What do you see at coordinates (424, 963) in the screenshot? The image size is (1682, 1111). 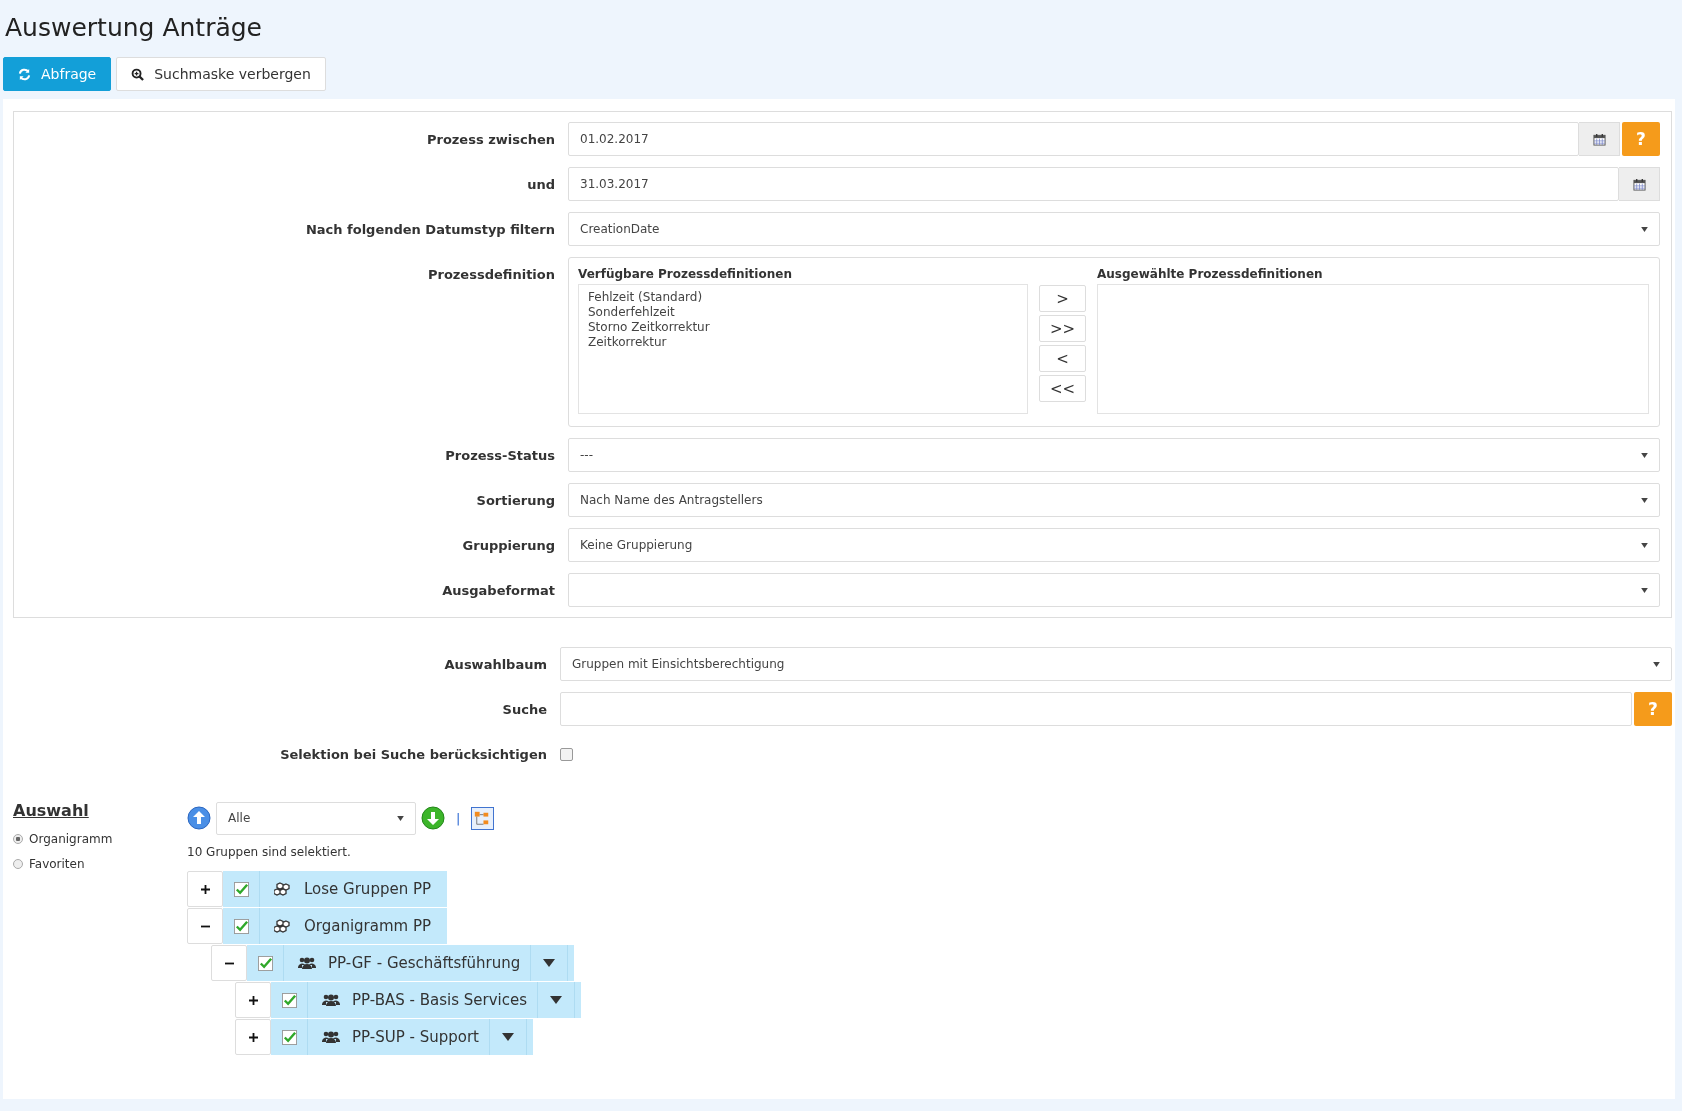 I see `node-label: PP-GF - Geschäftsführung` at bounding box center [424, 963].